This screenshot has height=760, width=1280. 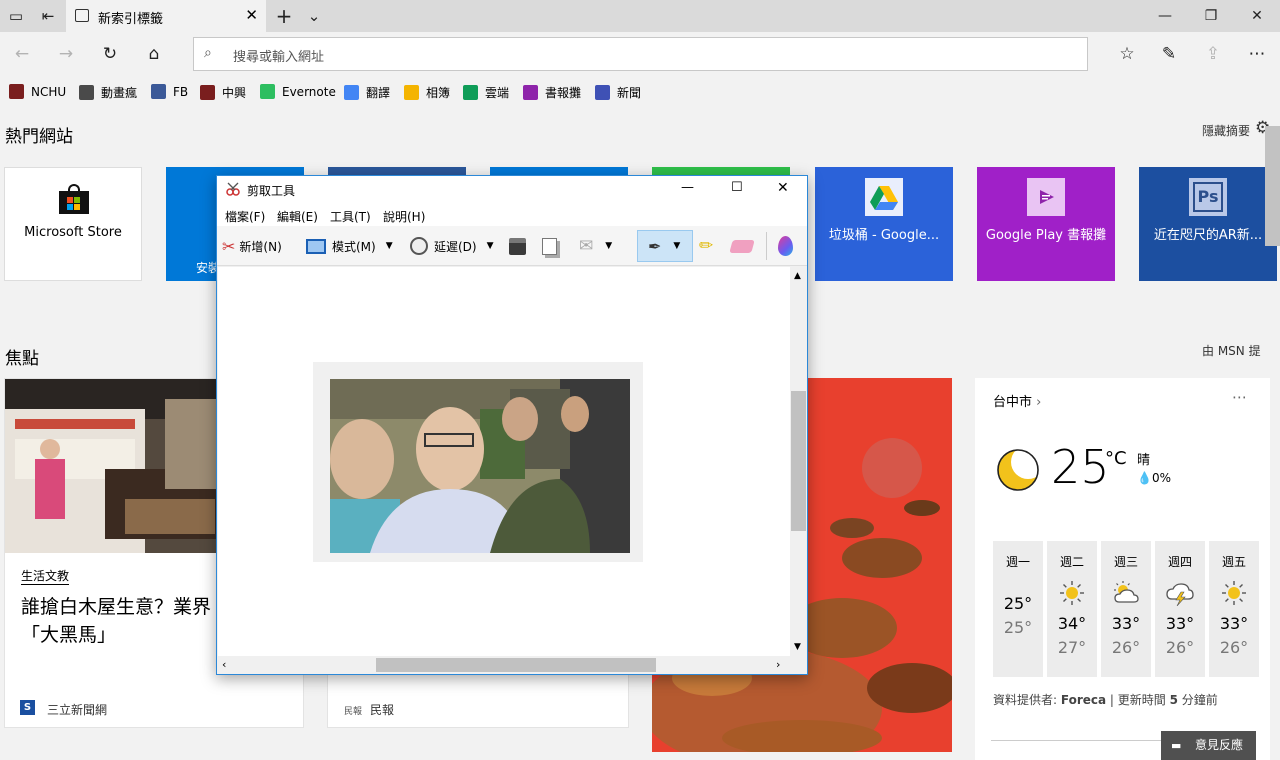 What do you see at coordinates (110, 54) in the screenshot?
I see `refresh-icon: ↻` at bounding box center [110, 54].